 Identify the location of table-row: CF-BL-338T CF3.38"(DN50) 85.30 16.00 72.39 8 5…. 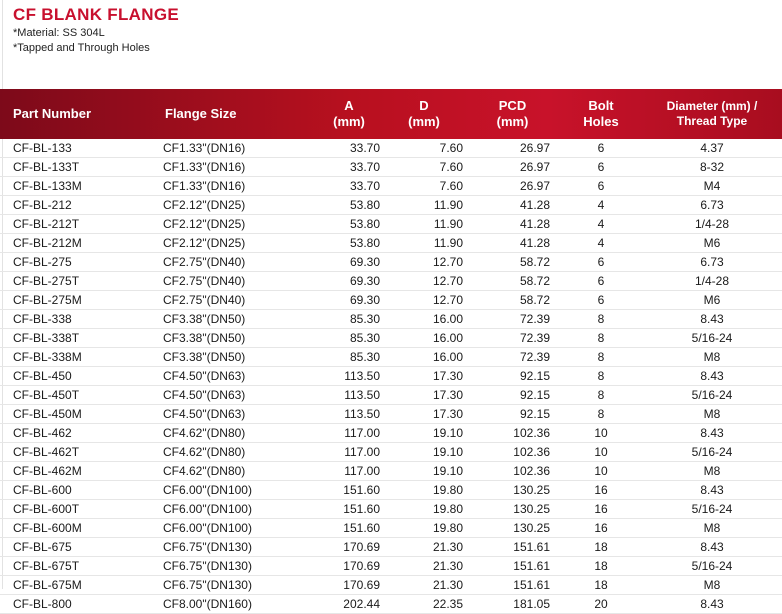
(391, 338).